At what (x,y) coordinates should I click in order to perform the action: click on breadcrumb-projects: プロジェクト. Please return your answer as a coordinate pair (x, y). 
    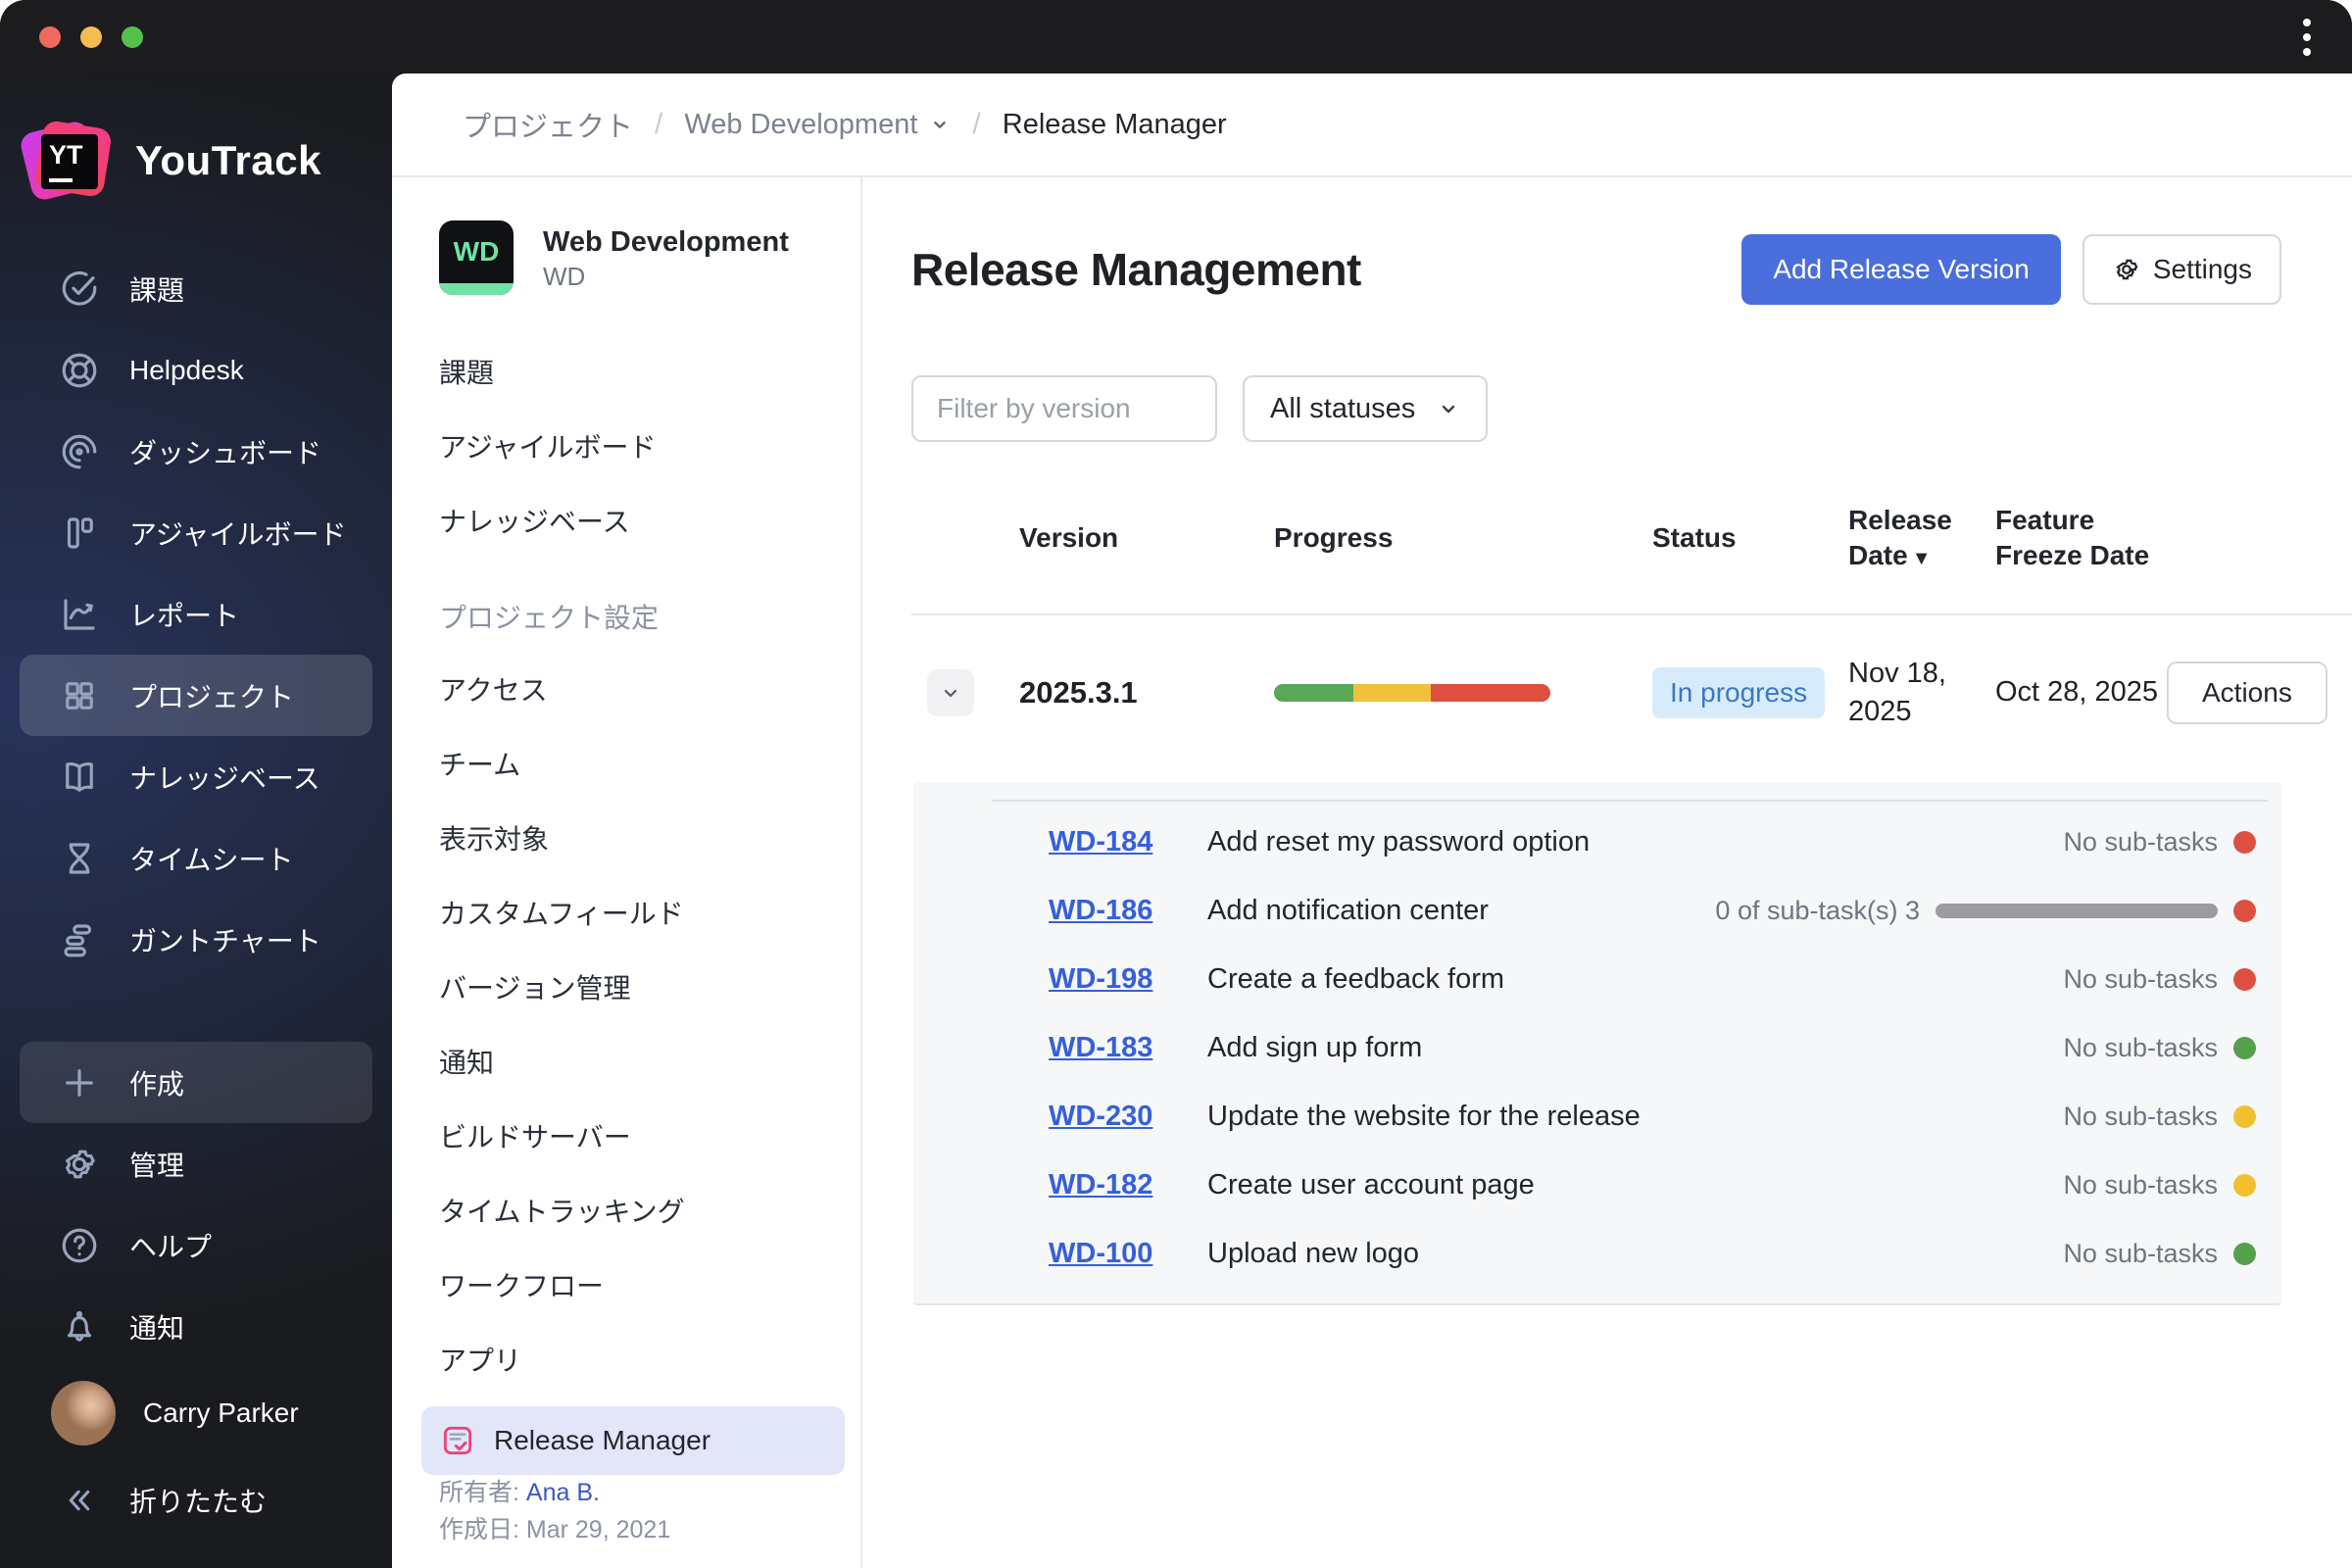
    Looking at the image, I should click on (548, 124).